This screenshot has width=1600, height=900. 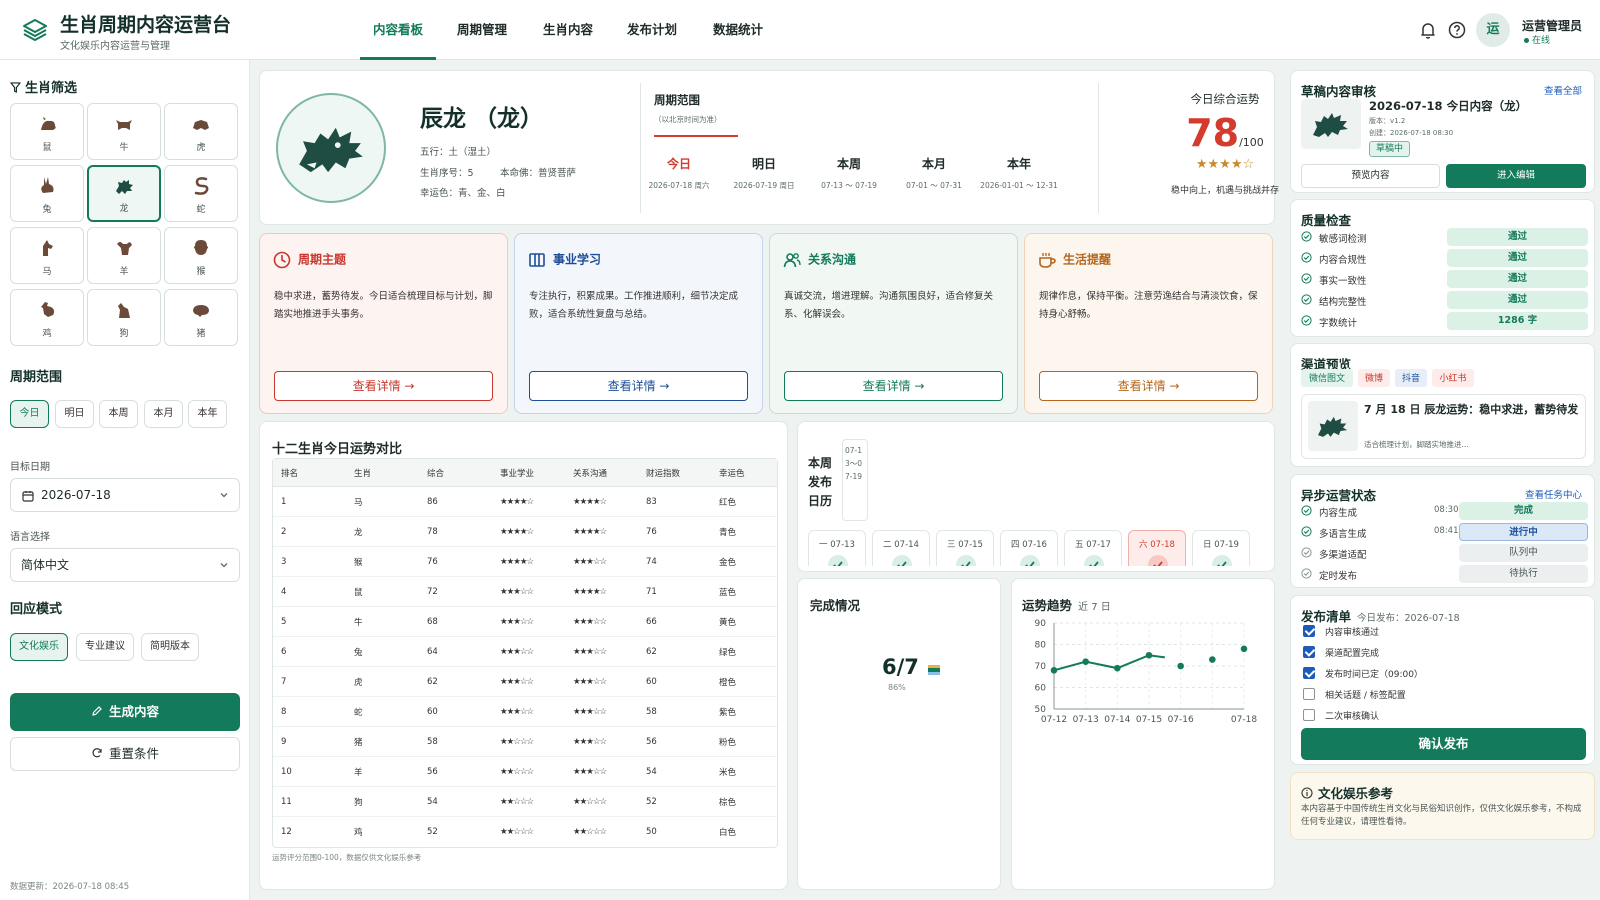 What do you see at coordinates (568, 30) in the screenshot?
I see `nav-tab-zodiac-content: 生肖内容` at bounding box center [568, 30].